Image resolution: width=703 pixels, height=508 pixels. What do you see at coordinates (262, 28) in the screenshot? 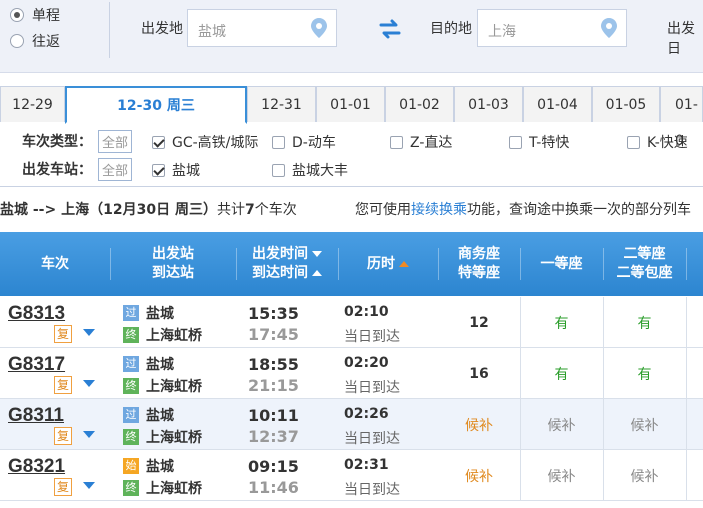
I see `from-field: 盐城` at bounding box center [262, 28].